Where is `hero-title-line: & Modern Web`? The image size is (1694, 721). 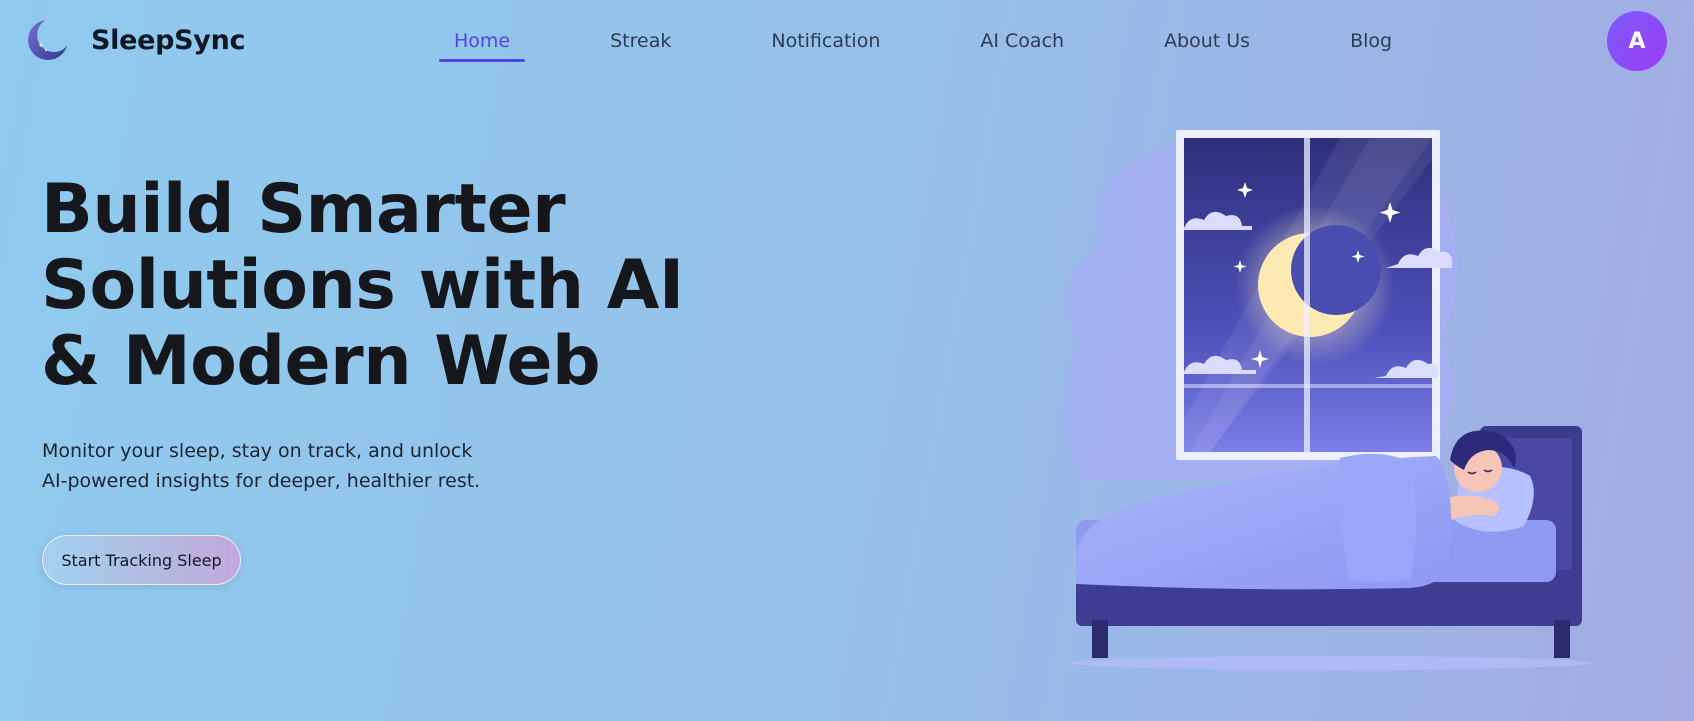 hero-title-line: & Modern Web is located at coordinates (321, 361).